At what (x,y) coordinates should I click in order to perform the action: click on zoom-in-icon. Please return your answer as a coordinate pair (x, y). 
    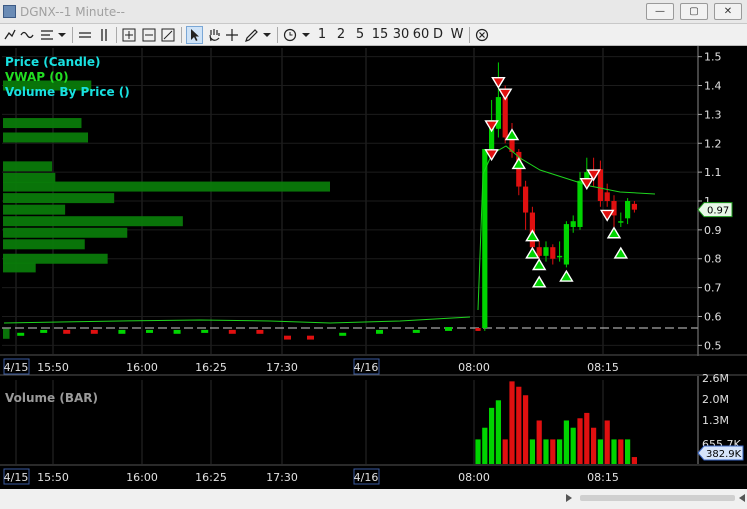
    Looking at the image, I should click on (129, 35).